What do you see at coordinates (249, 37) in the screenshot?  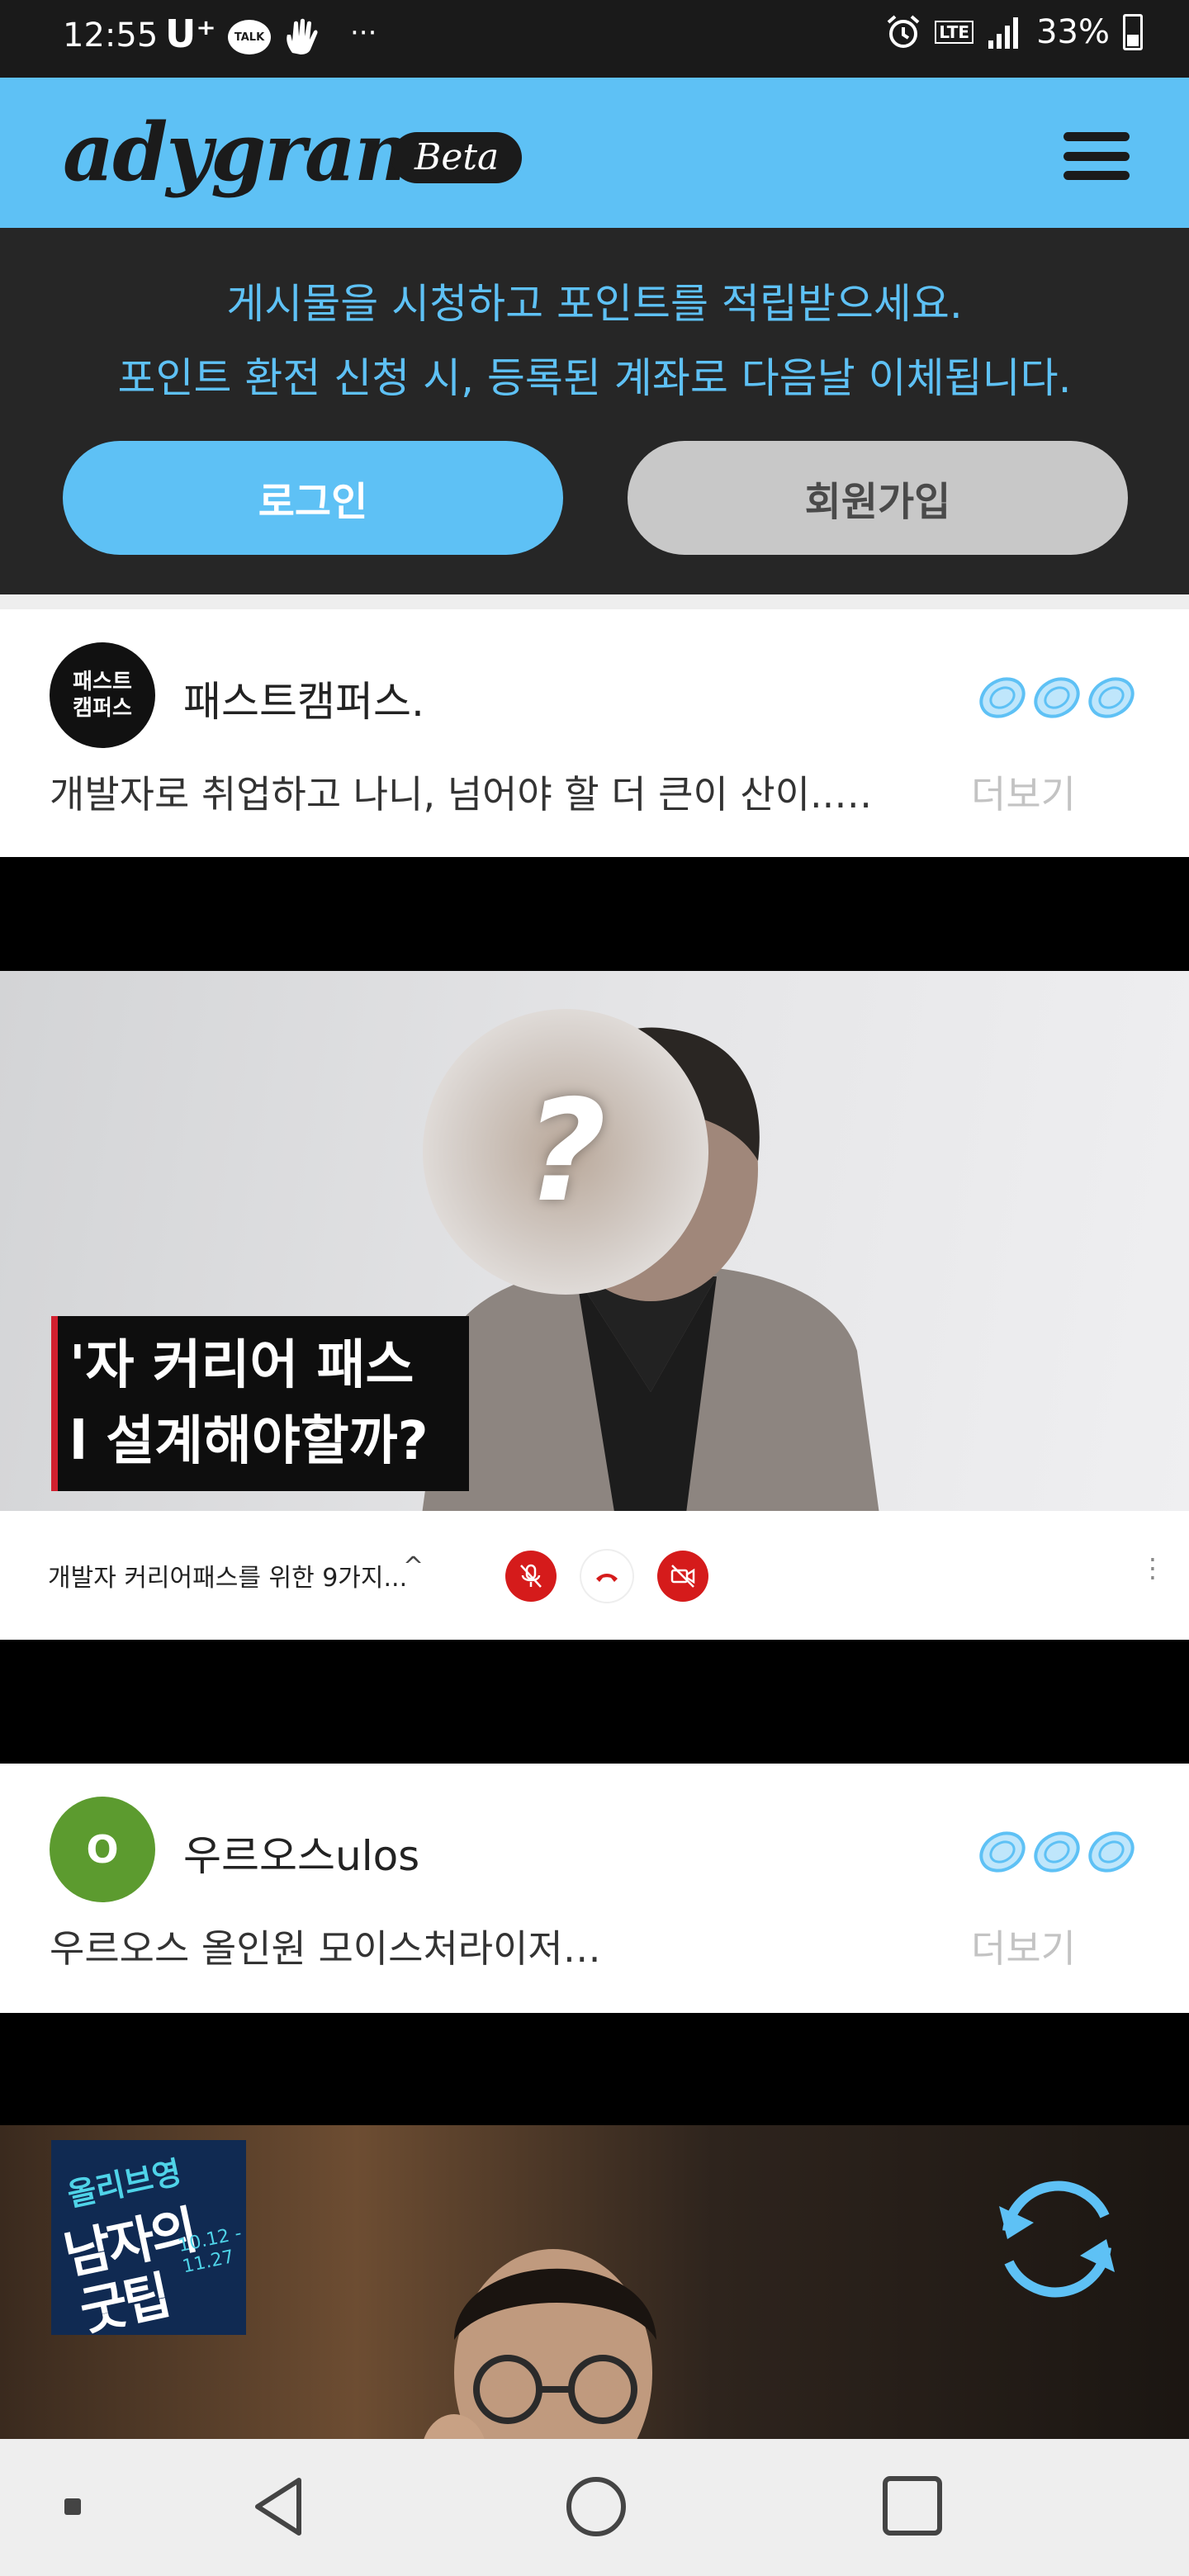 I see `talk-icon: TALK` at bounding box center [249, 37].